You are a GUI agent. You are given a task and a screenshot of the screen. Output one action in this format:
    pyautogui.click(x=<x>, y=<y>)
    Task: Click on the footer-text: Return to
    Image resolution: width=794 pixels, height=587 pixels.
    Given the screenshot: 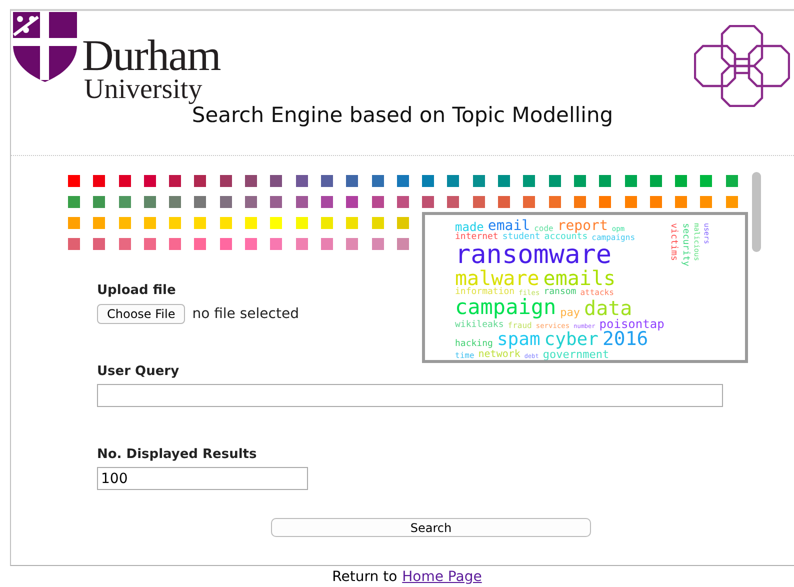 What is the action you would take?
    pyautogui.click(x=365, y=577)
    